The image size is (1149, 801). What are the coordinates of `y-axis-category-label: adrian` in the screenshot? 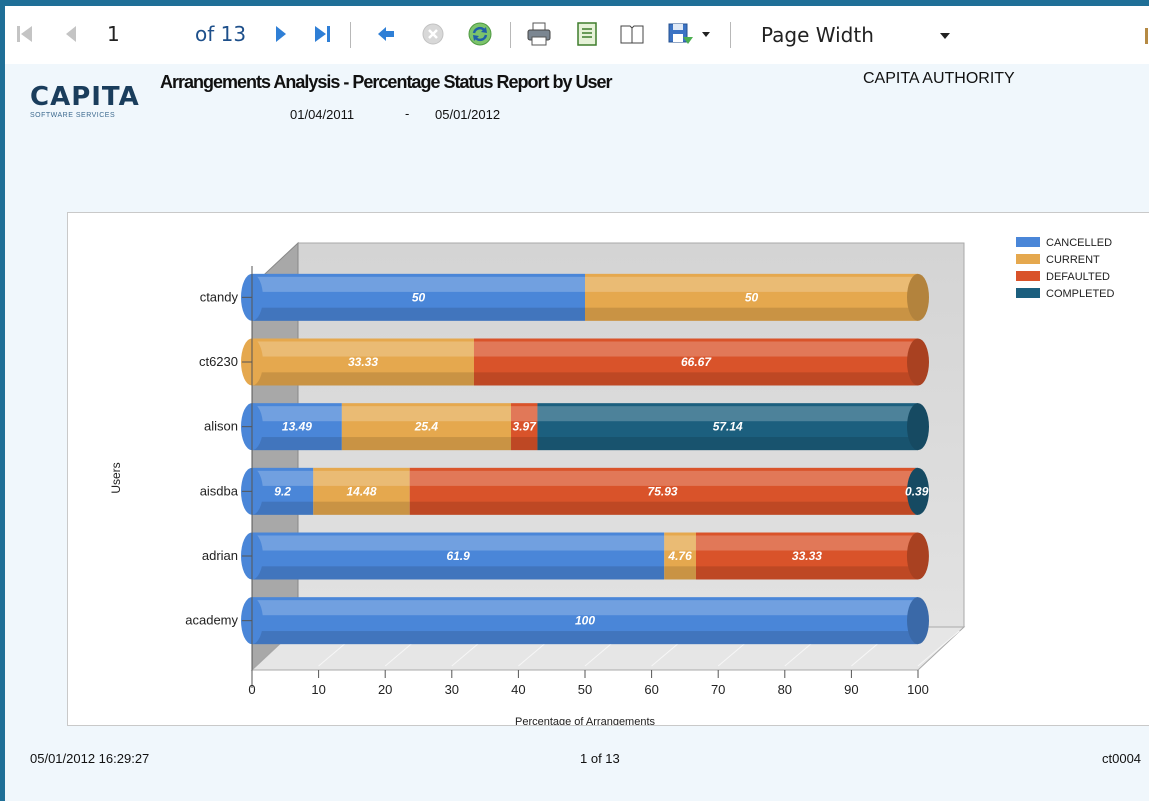 It's located at (220, 555).